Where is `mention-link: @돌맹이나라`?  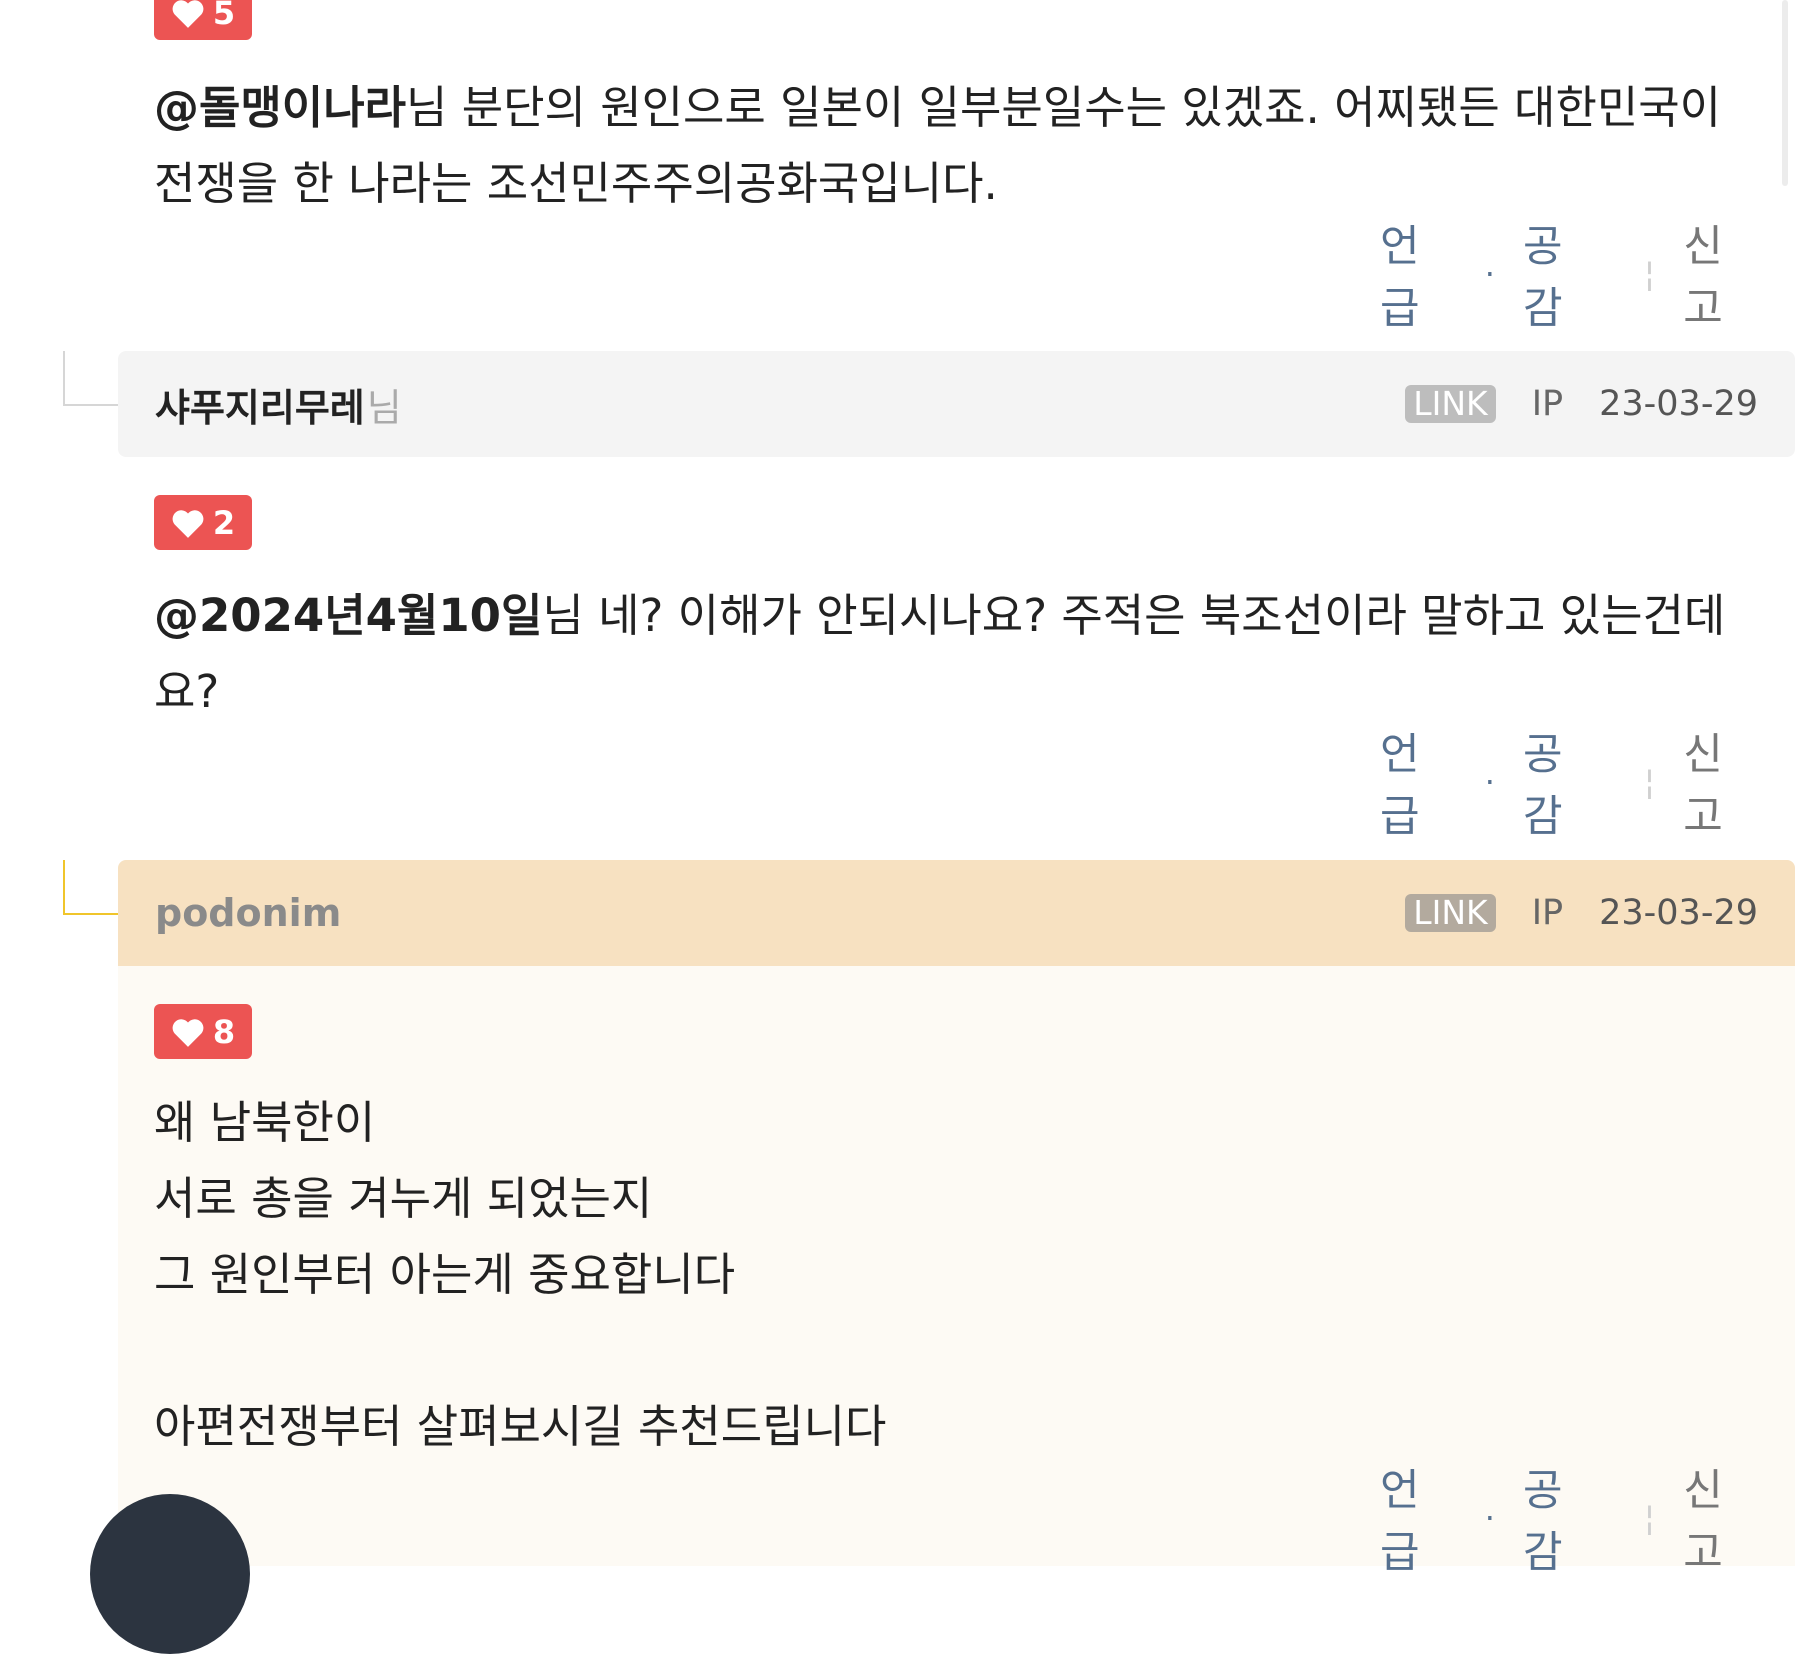 mention-link: @돌맹이나라 is located at coordinates (280, 107).